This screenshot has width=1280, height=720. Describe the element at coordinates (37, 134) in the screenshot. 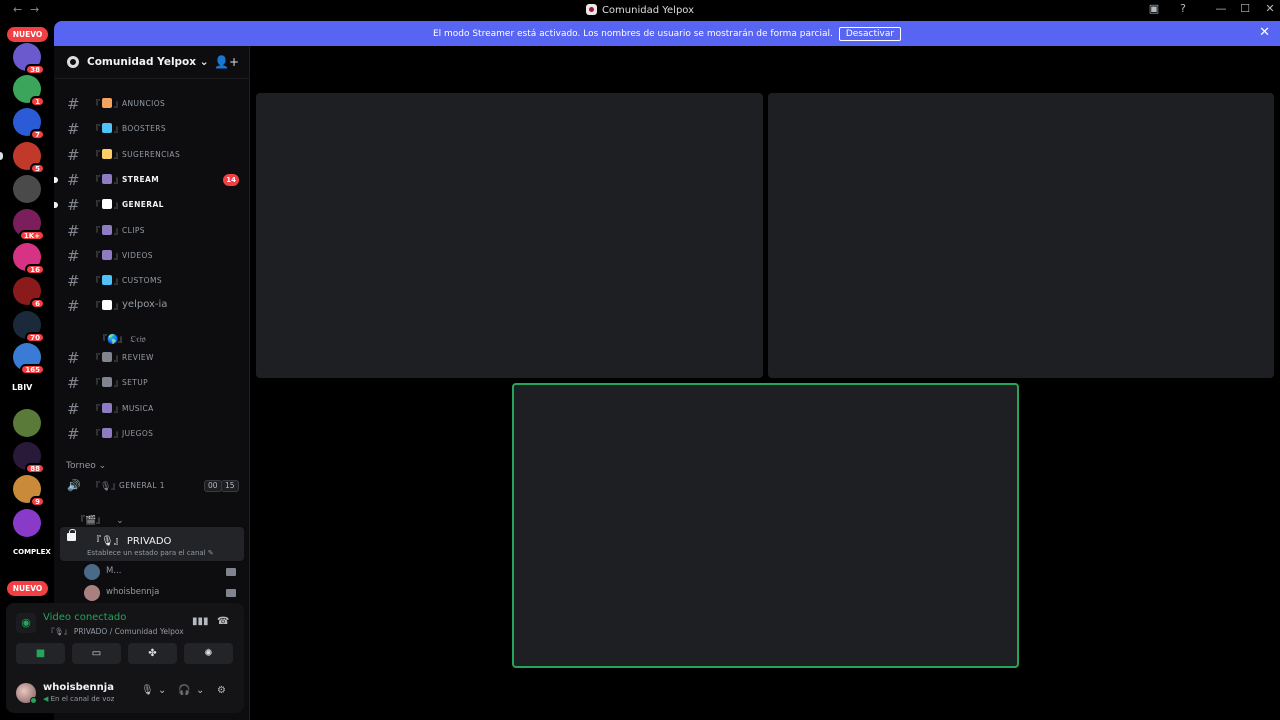

I see `unread-badge: 7` at that location.